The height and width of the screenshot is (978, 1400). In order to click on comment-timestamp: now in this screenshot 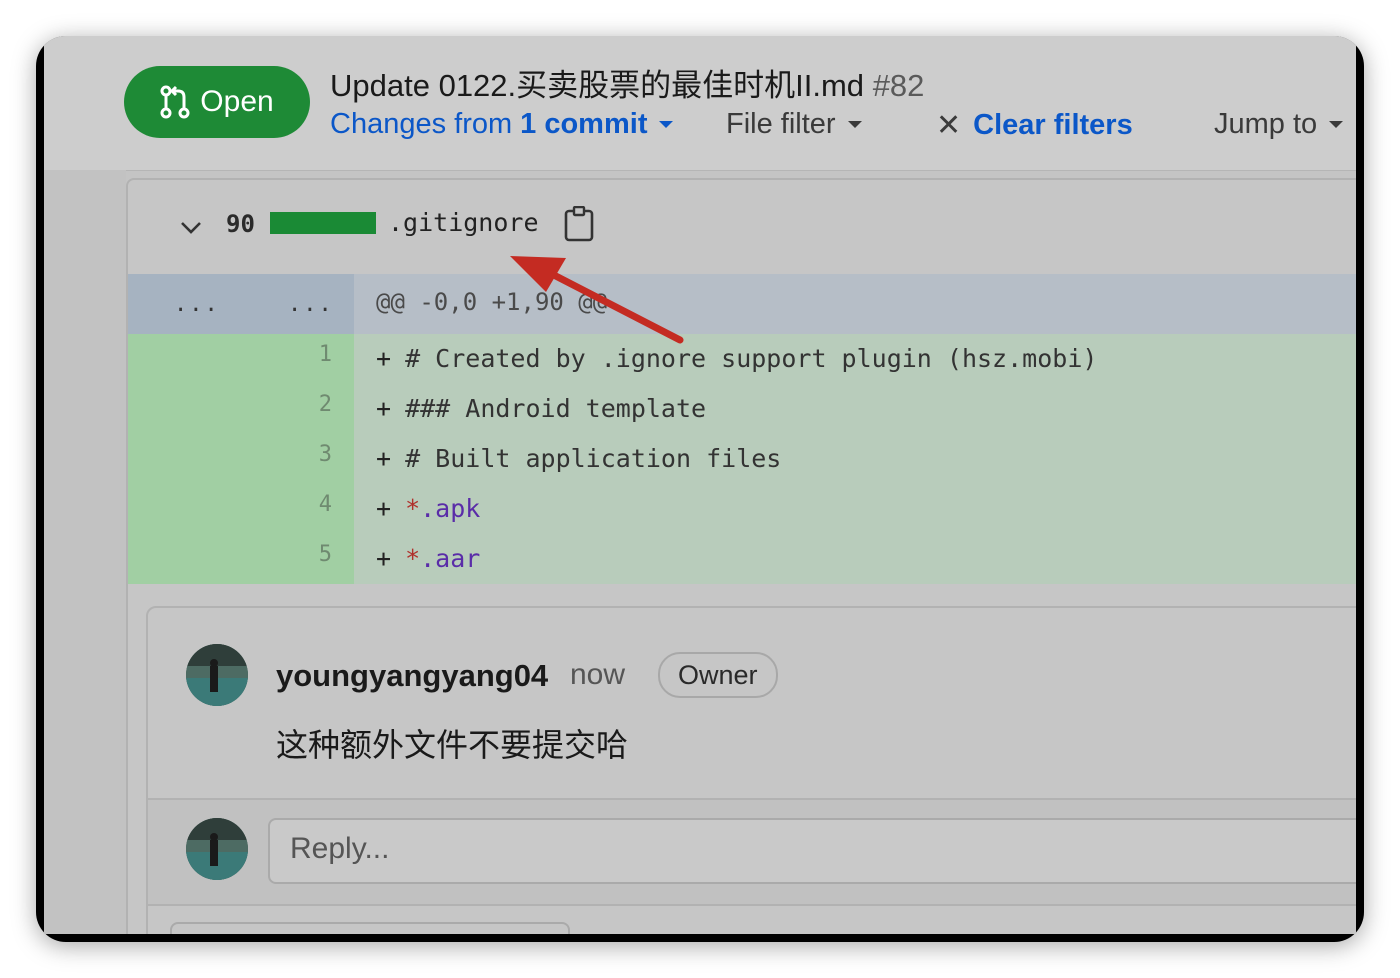, I will do `click(597, 675)`.